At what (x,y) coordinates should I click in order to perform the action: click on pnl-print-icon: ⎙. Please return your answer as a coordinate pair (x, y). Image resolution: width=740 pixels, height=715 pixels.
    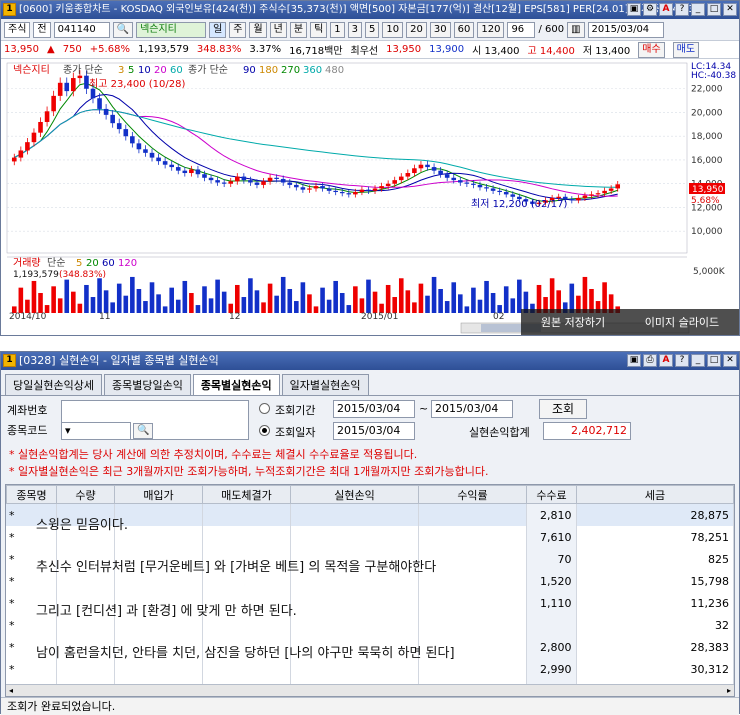
    Looking at the image, I should click on (650, 360).